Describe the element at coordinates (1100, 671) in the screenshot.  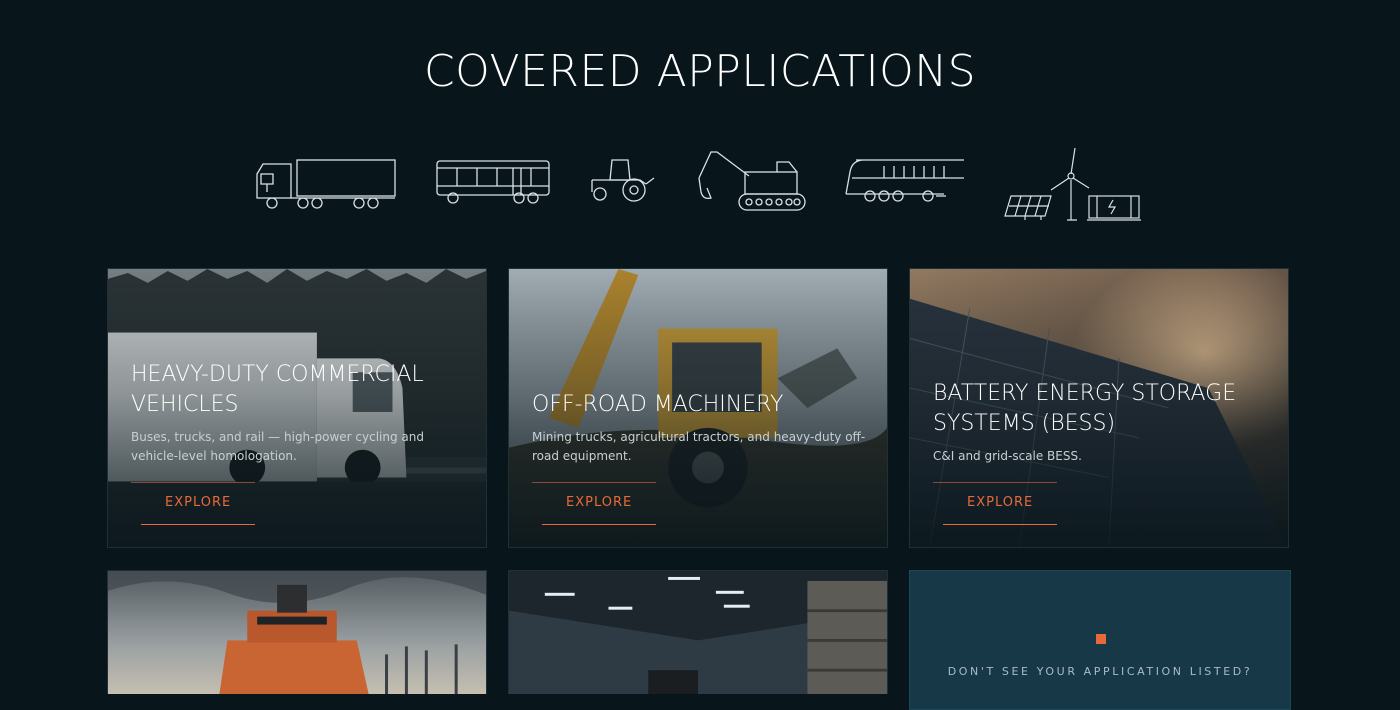
I see `cta-text: DON'T SEE YOUR APPLICATION LISTED?` at that location.